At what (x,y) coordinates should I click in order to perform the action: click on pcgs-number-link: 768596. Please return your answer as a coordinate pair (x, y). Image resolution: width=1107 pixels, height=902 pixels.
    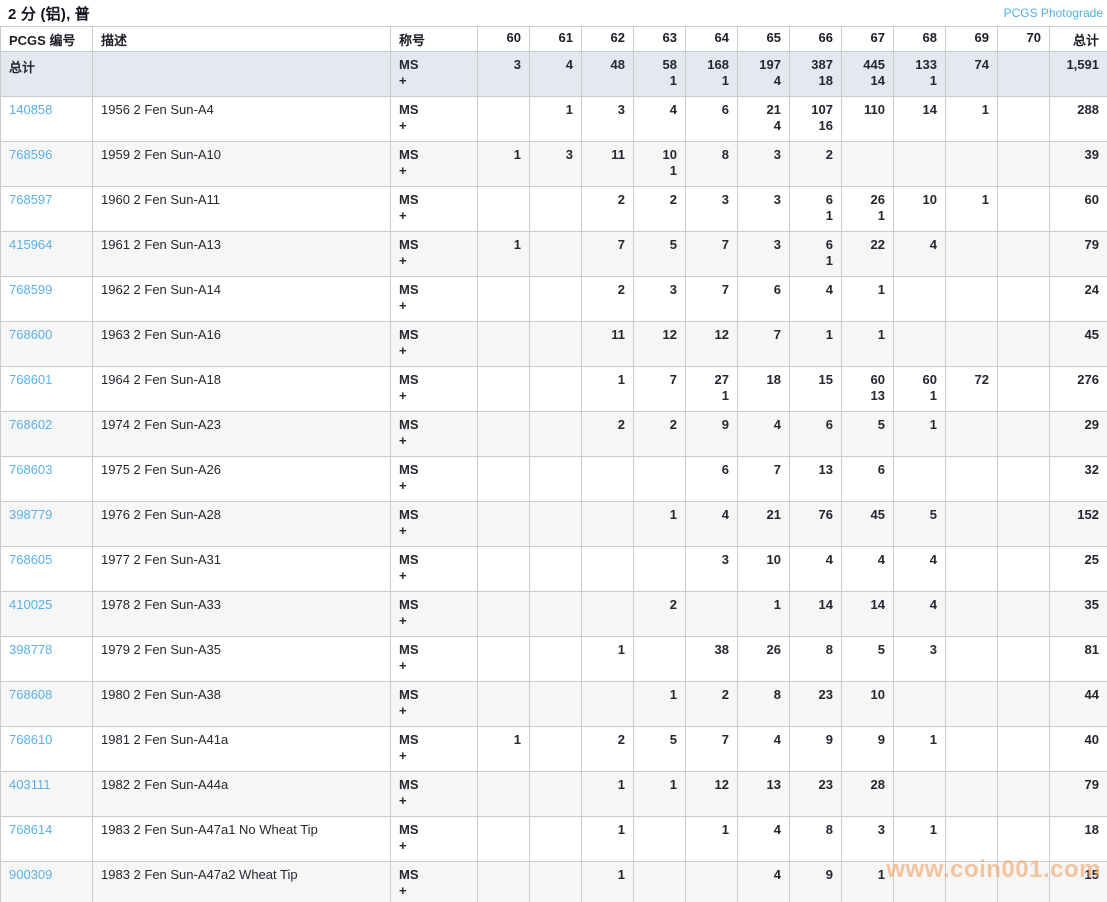
    Looking at the image, I should click on (30, 154).